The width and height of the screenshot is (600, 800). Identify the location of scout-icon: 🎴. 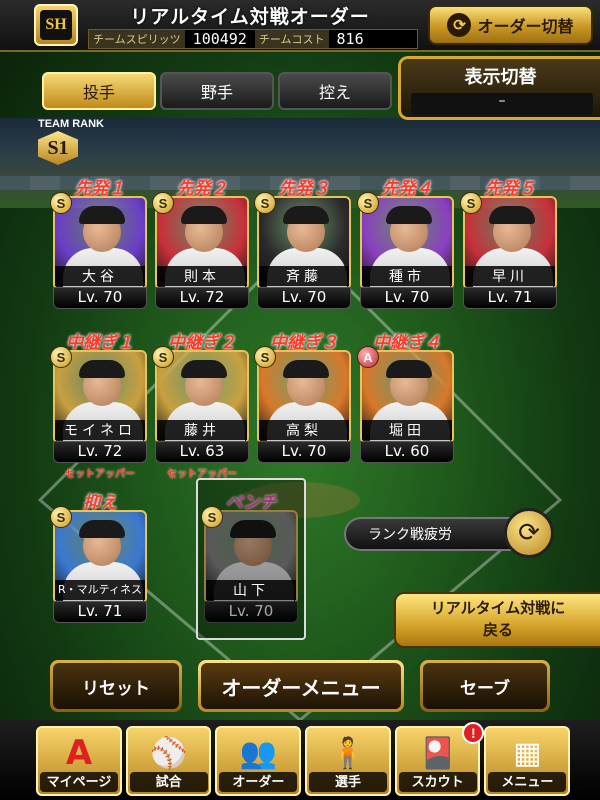
(438, 753).